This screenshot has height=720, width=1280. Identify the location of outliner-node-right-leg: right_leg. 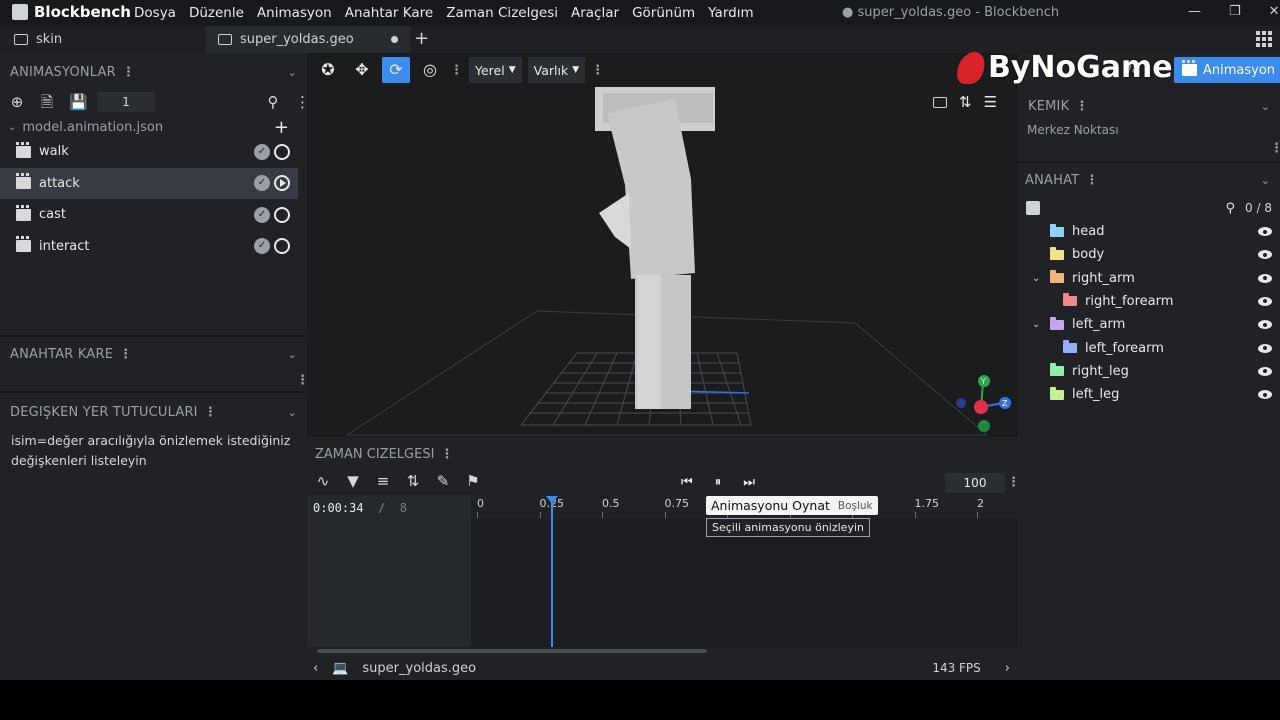
(1152, 371).